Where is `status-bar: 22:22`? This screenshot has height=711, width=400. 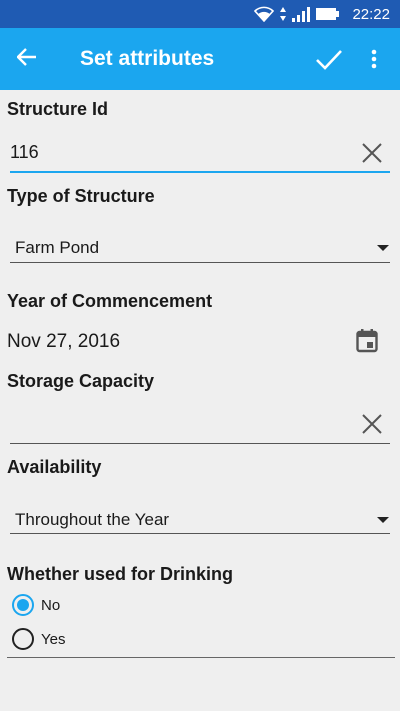
status-bar: 22:22 is located at coordinates (200, 14).